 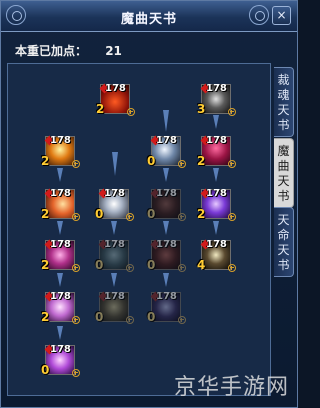 What do you see at coordinates (283, 151) in the screenshot?
I see `tab-label-char: 魔` at bounding box center [283, 151].